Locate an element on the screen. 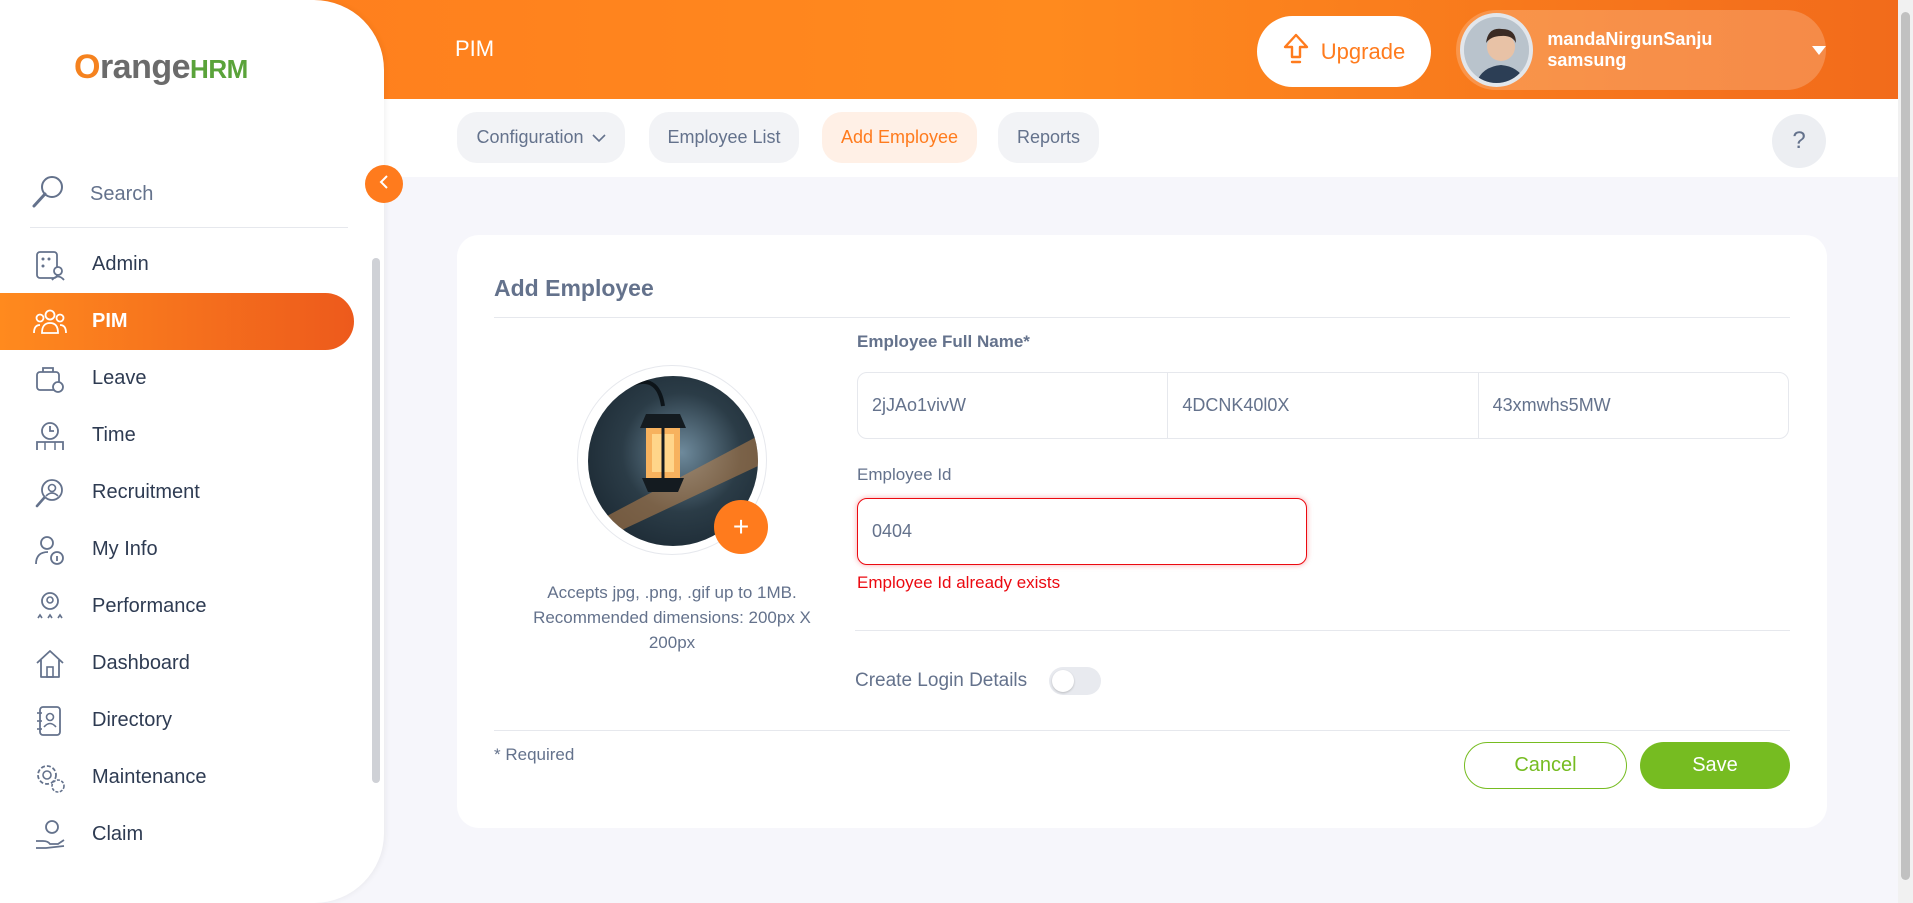 The width and height of the screenshot is (1913, 903). sidebar-item-label: My Info is located at coordinates (125, 549).